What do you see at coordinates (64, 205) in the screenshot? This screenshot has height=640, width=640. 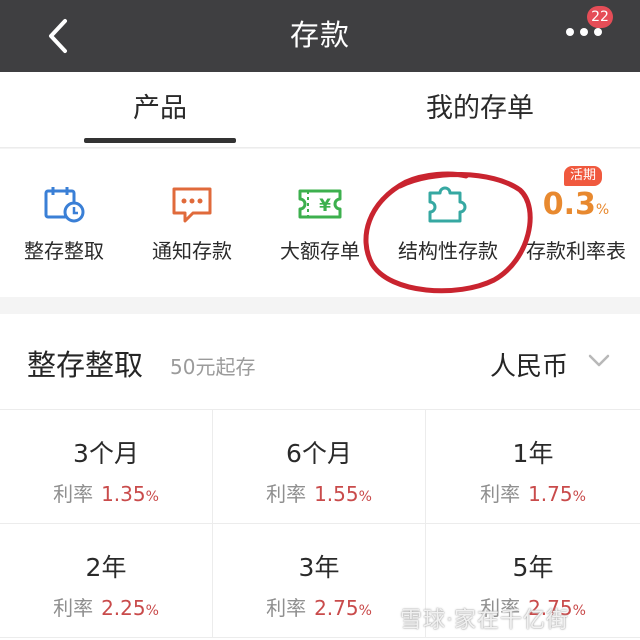 I see `calendar-clock-icon` at bounding box center [64, 205].